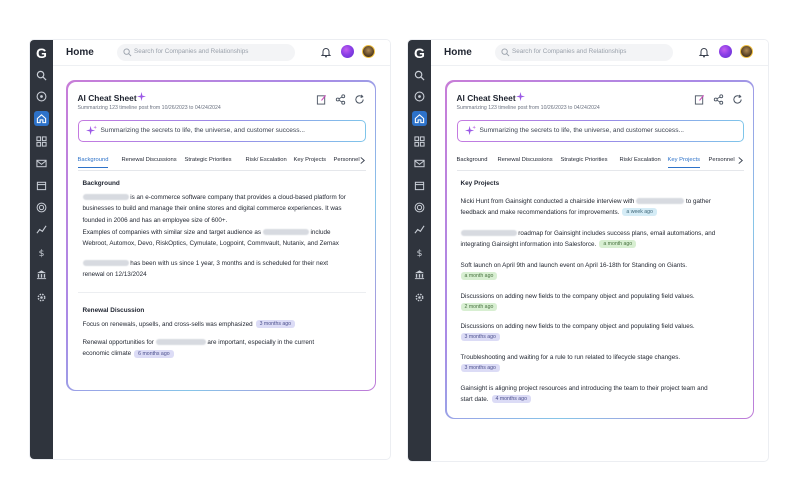 Image resolution: width=800 pixels, height=500 pixels. I want to click on card-actions, so click(340, 98).